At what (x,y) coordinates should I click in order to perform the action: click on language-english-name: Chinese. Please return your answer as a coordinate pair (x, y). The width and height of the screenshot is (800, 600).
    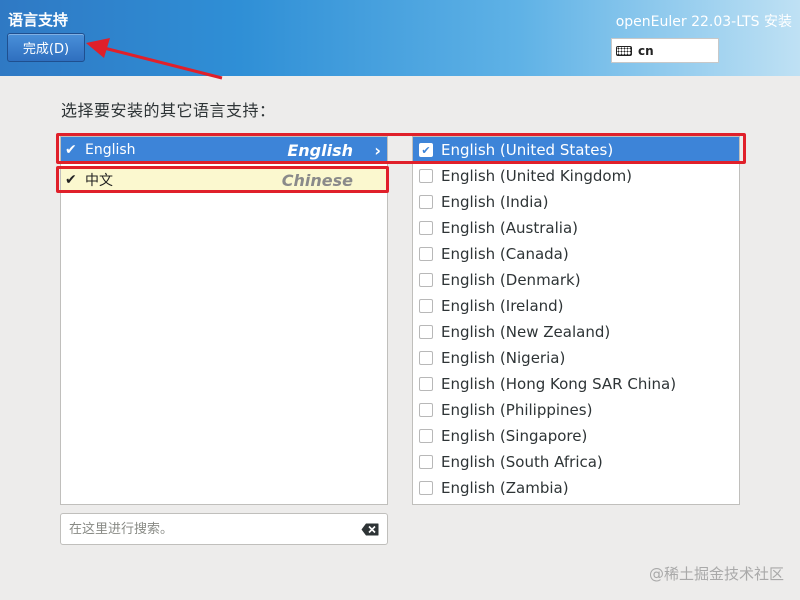
    Looking at the image, I should click on (317, 180).